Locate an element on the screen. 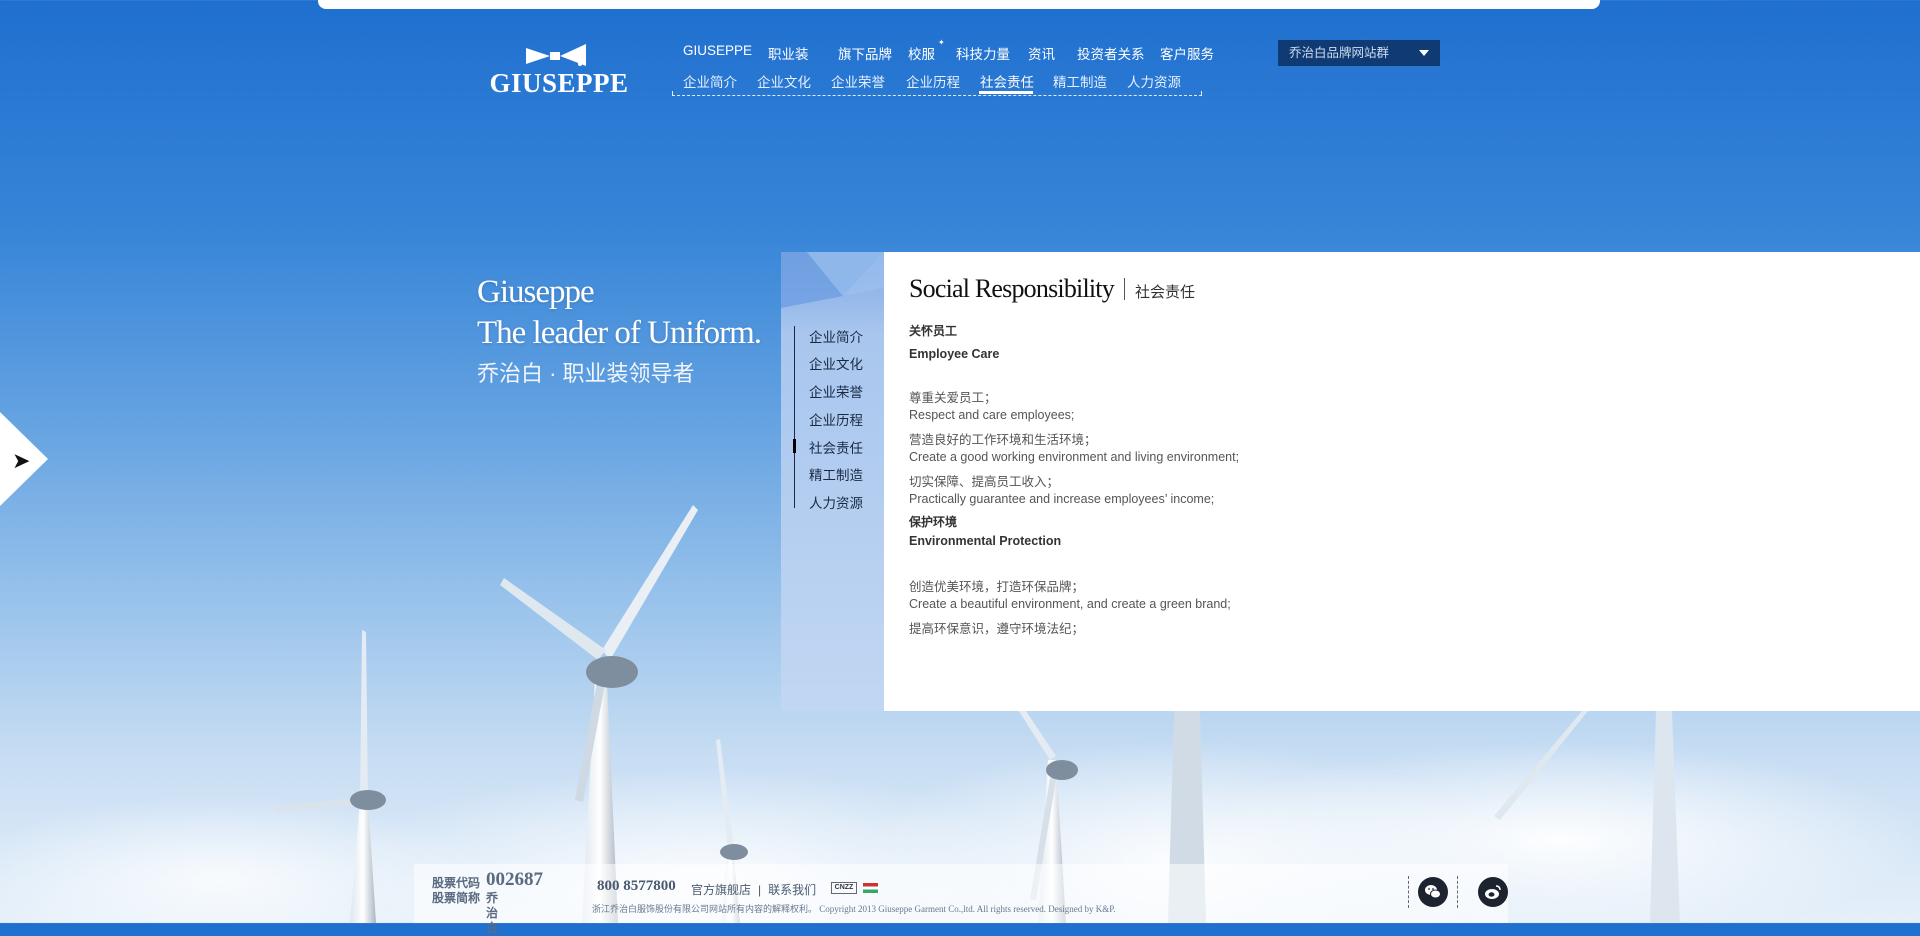 The image size is (1920, 936). brand-logo: GIUSEPPE is located at coordinates (559, 72).